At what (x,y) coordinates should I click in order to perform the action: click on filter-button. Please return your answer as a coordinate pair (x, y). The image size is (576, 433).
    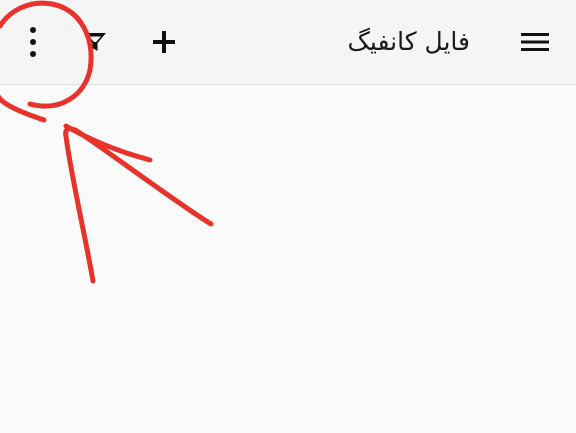
    Looking at the image, I should click on (95, 42).